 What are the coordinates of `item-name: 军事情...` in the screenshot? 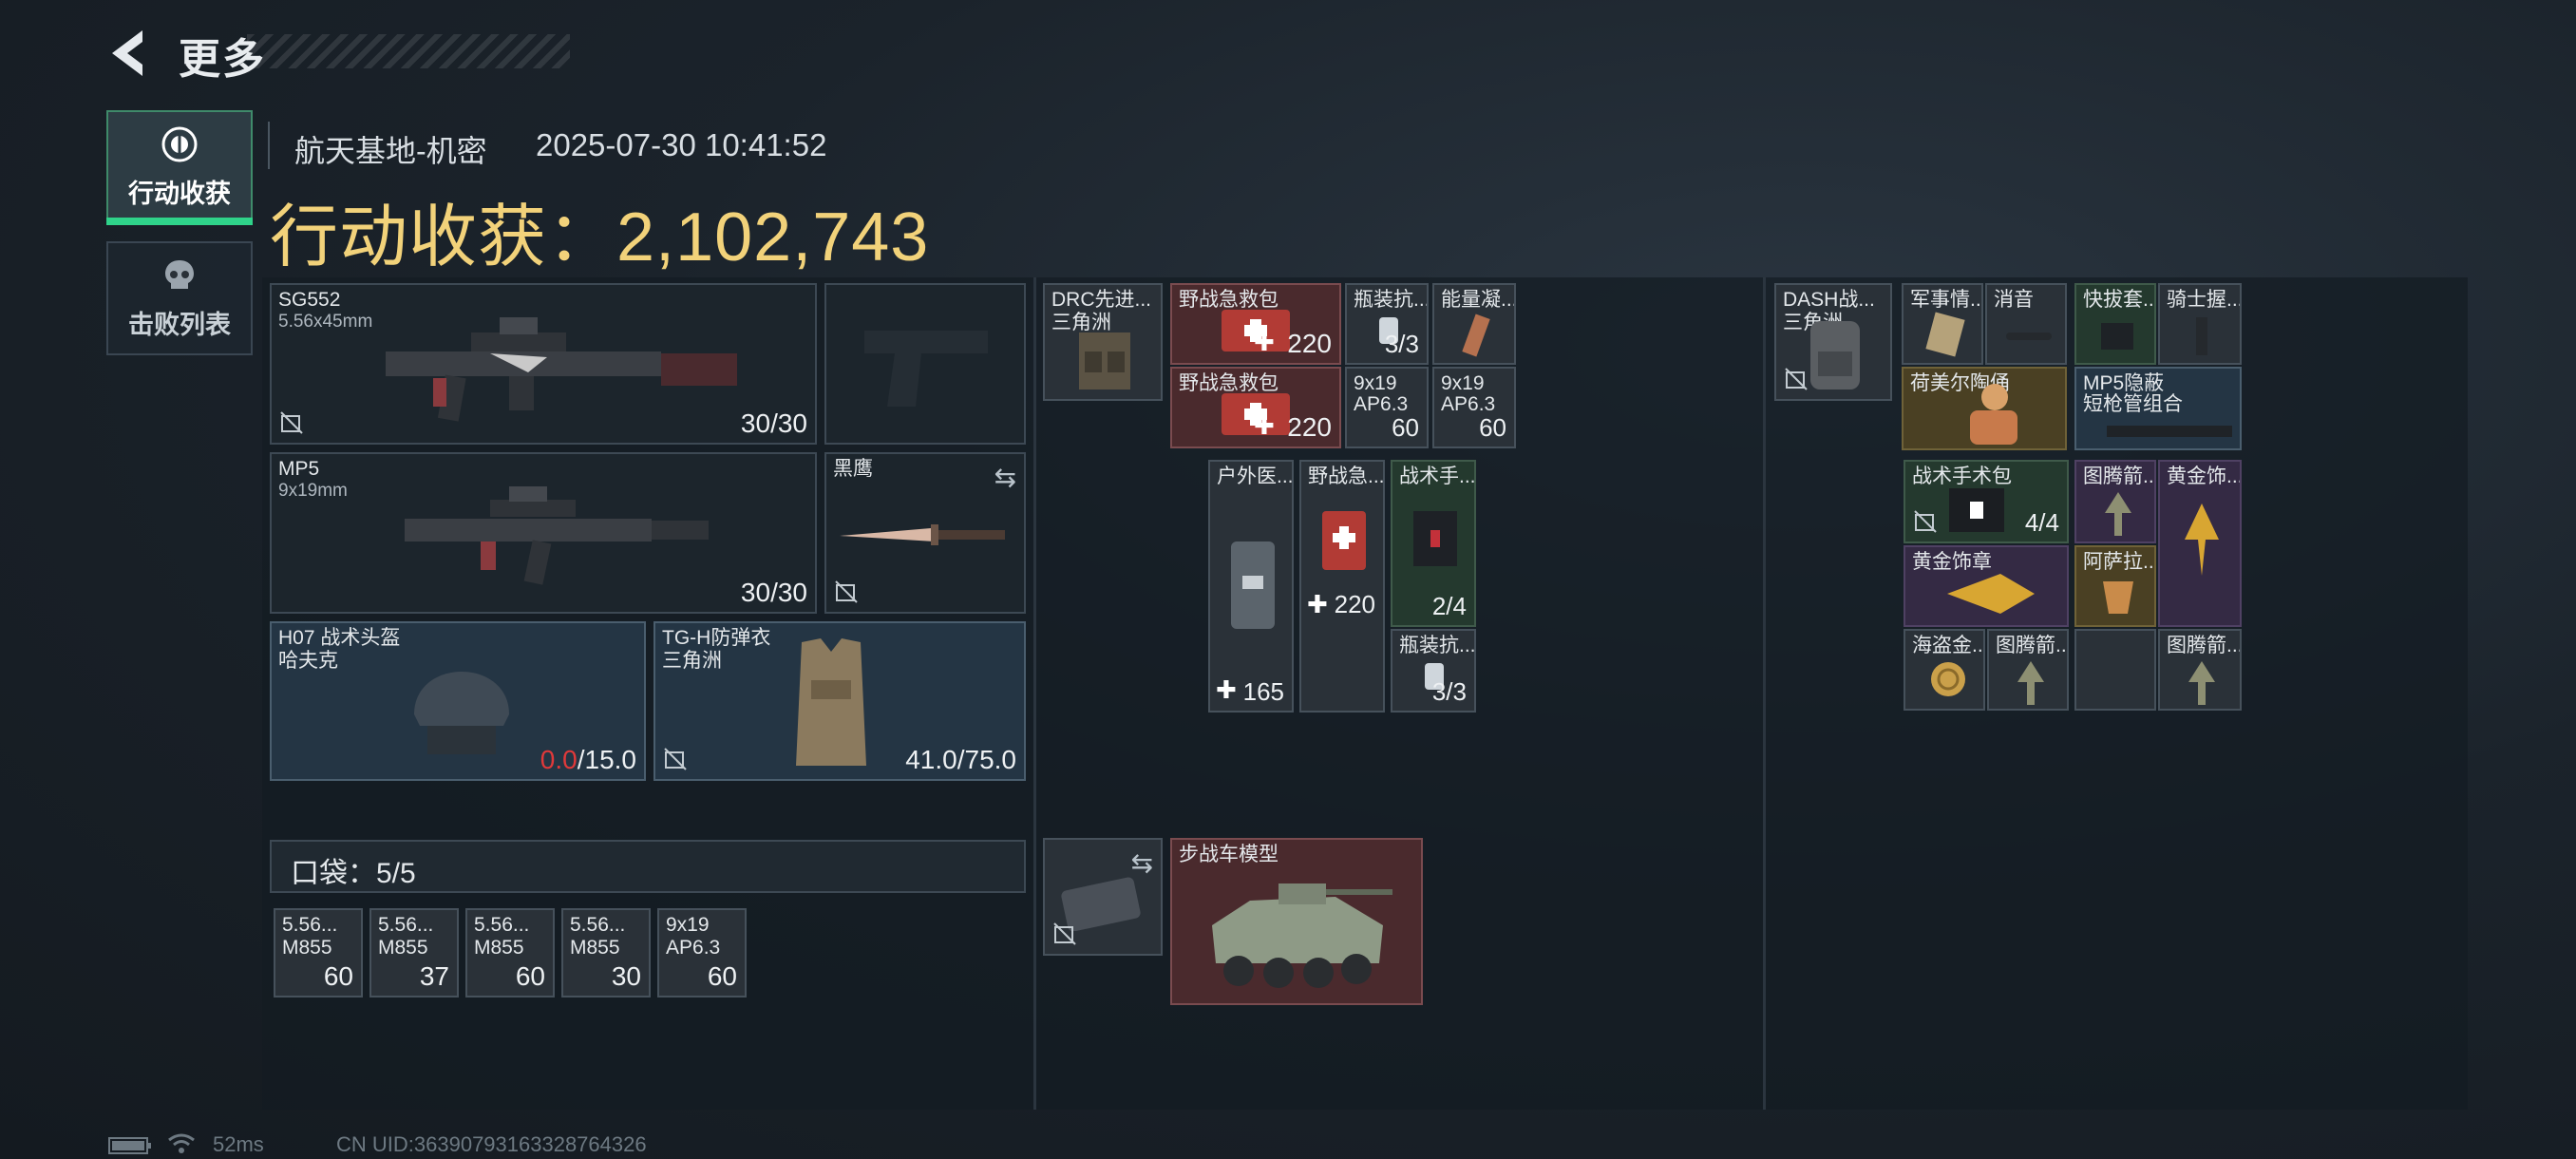 It's located at (1946, 300).